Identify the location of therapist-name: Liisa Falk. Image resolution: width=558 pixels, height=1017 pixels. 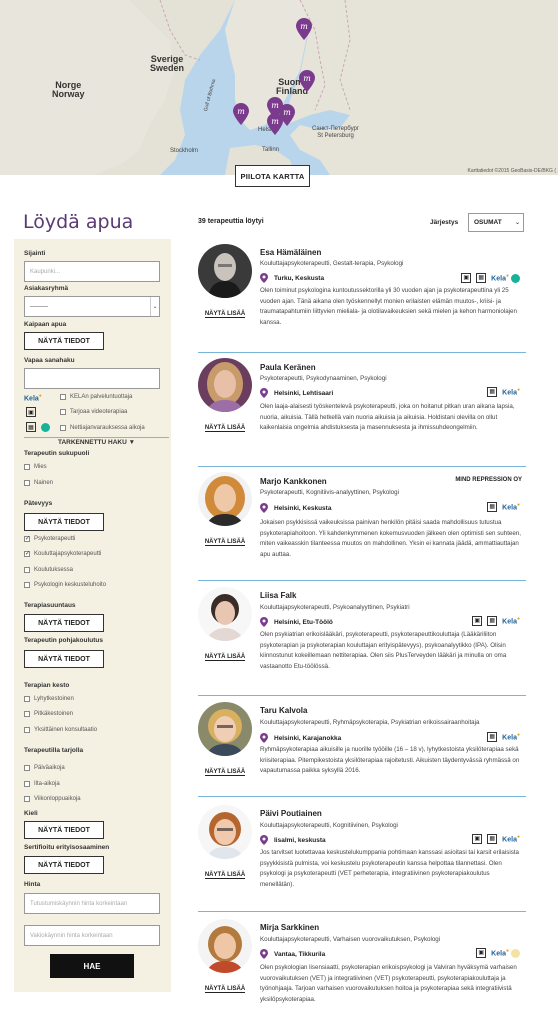
(278, 595).